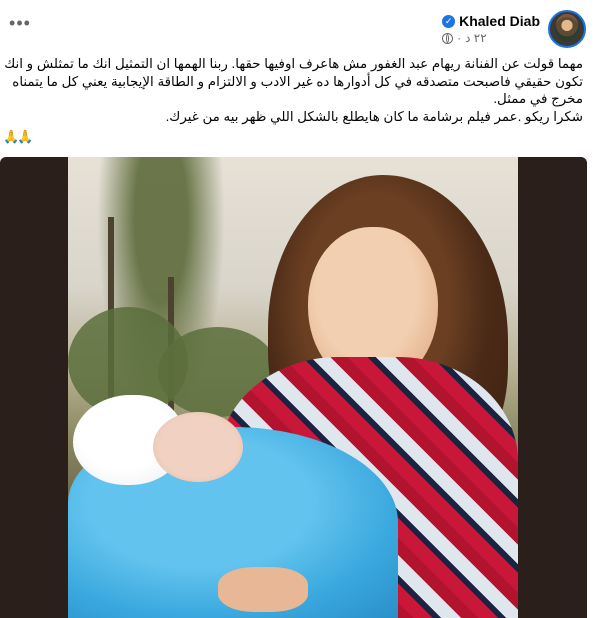 The width and height of the screenshot is (595, 618). I want to click on post-timestamp: ٢٢ د, so click(476, 38).